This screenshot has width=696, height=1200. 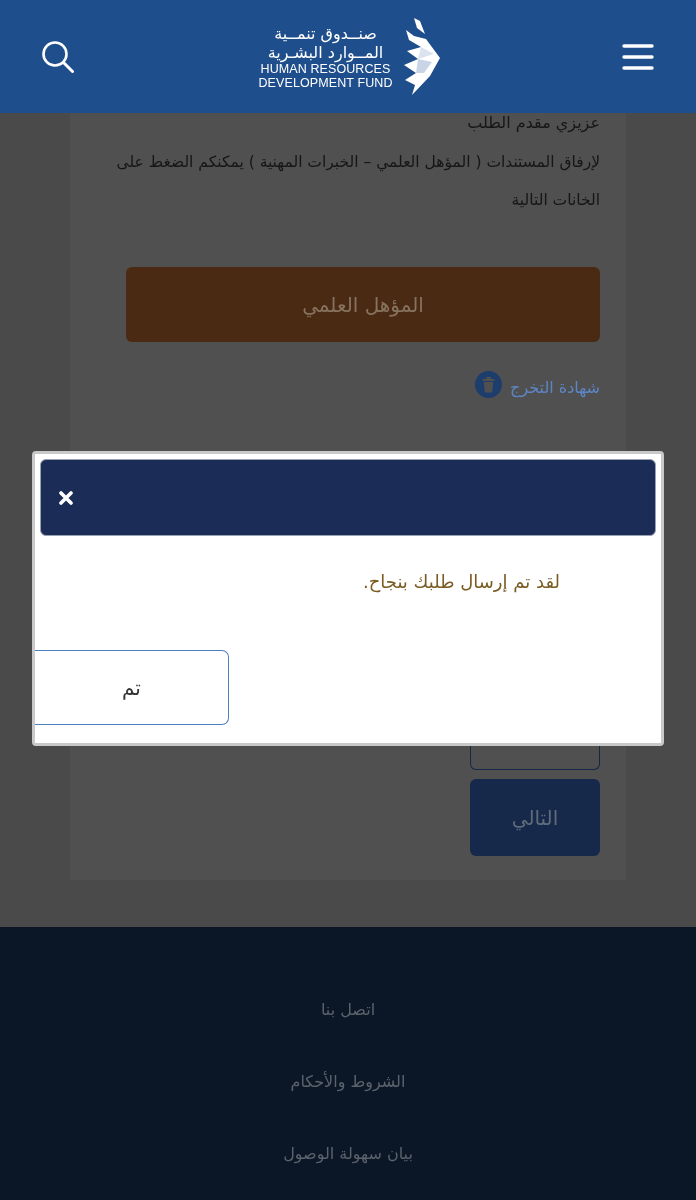 I want to click on instructions-text: لإرفاق المستندات ( المؤهل العلمي – الخبرات المهنية ) يمكنكم الضغط على الخانات التالية, so click(x=357, y=181).